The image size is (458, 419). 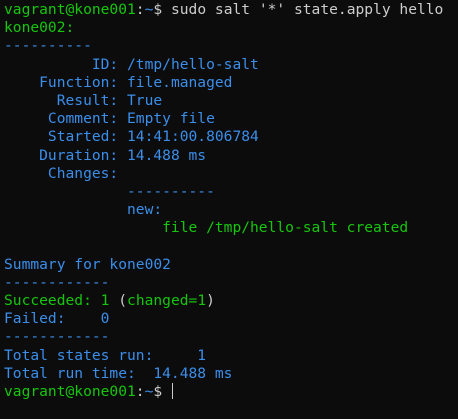 What do you see at coordinates (231, 301) in the screenshot?
I see `summary-succeeded-row: Succeeded: 1 (changed=1)` at bounding box center [231, 301].